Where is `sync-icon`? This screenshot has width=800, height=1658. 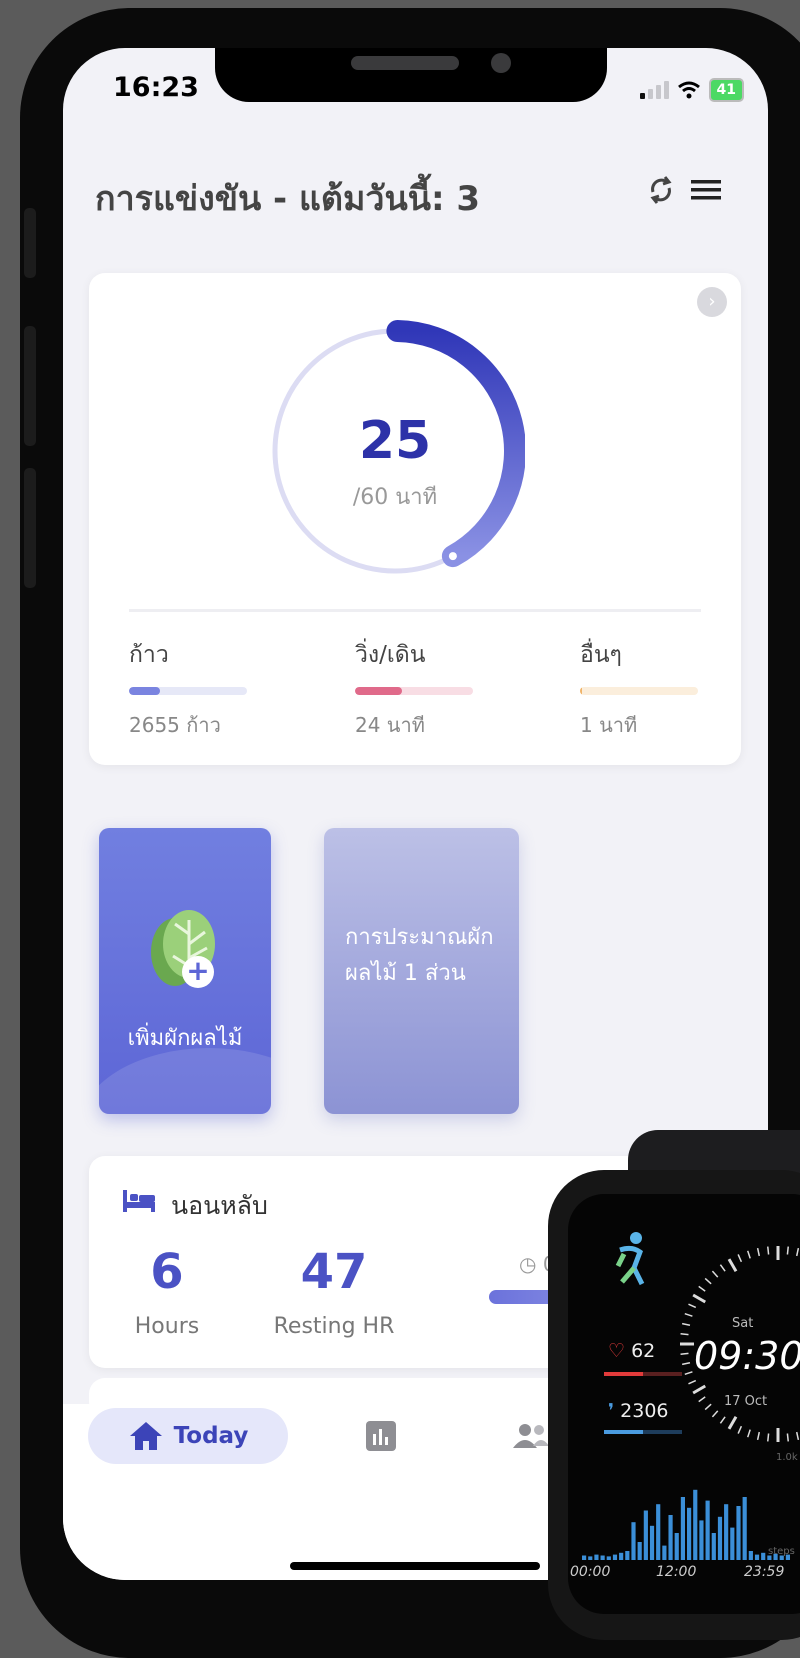
sync-icon is located at coordinates (661, 190).